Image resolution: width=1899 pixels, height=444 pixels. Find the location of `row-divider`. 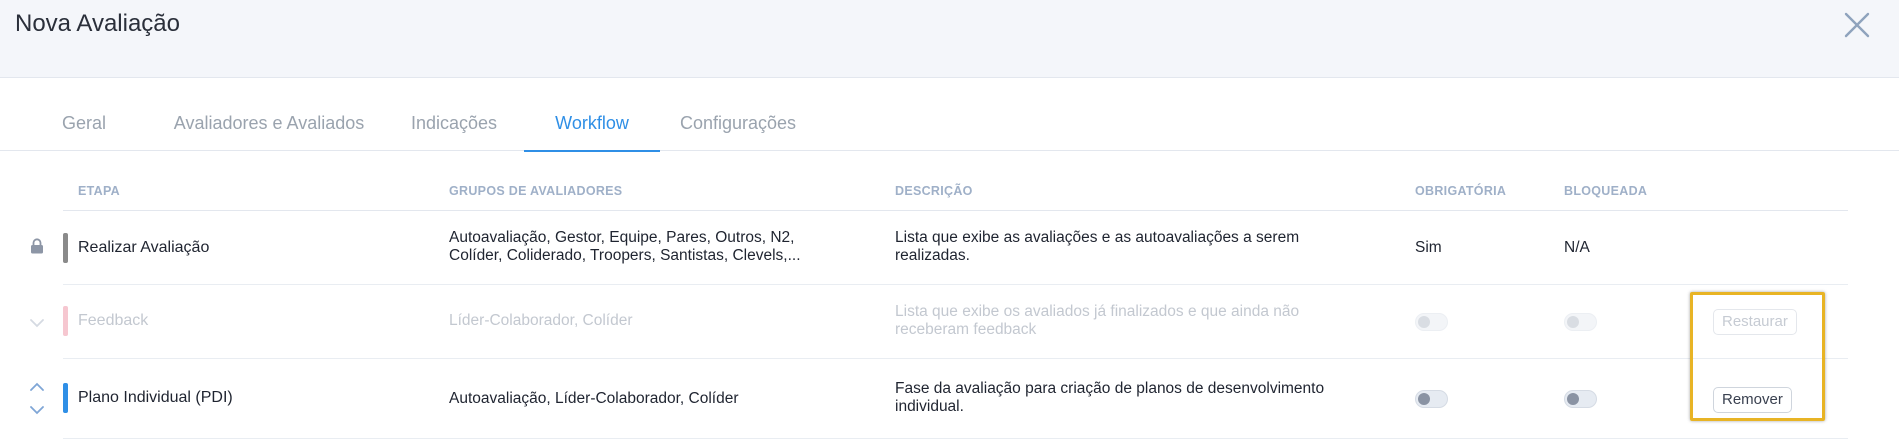

row-divider is located at coordinates (955, 438).